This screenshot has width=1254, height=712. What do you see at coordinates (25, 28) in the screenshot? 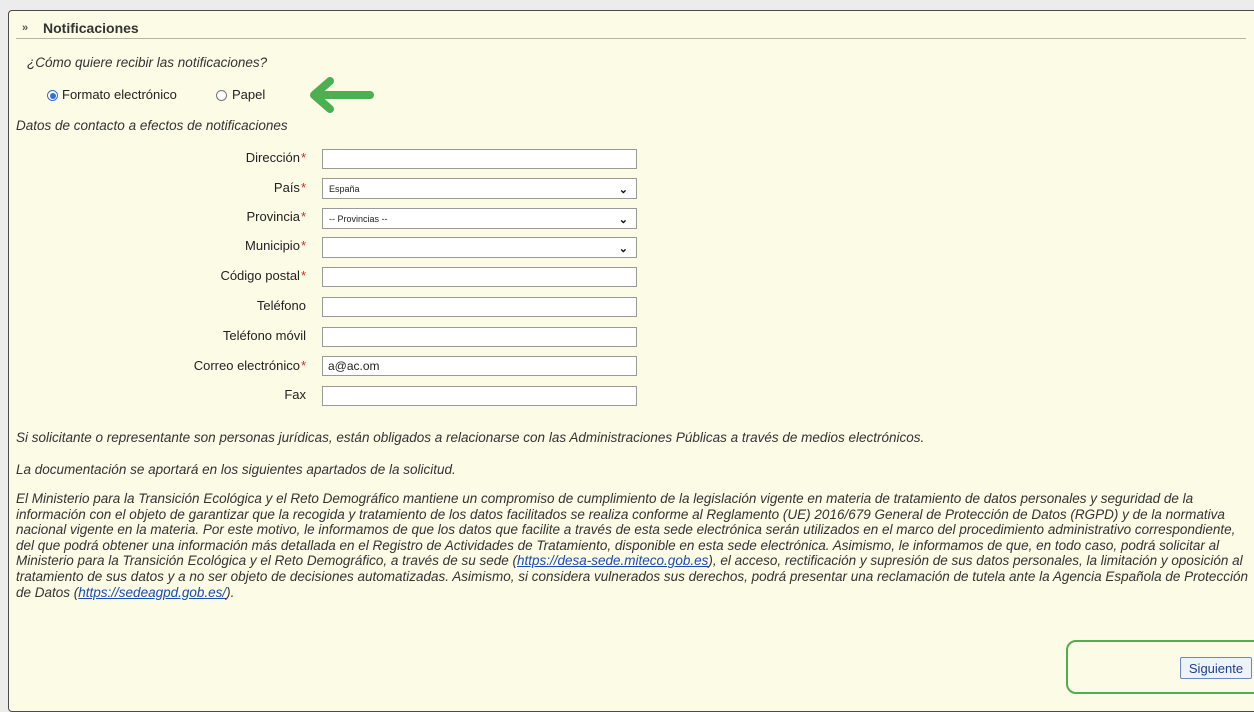
I see `collapse-chevron-icon: »` at bounding box center [25, 28].